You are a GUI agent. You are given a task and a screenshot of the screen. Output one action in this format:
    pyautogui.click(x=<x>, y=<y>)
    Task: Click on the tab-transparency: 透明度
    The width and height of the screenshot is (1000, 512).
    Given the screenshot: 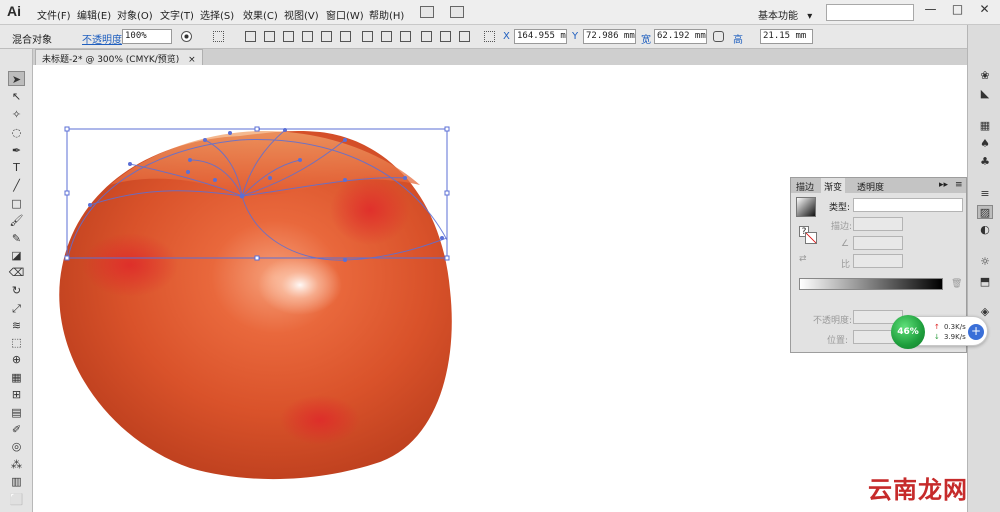 What is the action you would take?
    pyautogui.click(x=870, y=186)
    